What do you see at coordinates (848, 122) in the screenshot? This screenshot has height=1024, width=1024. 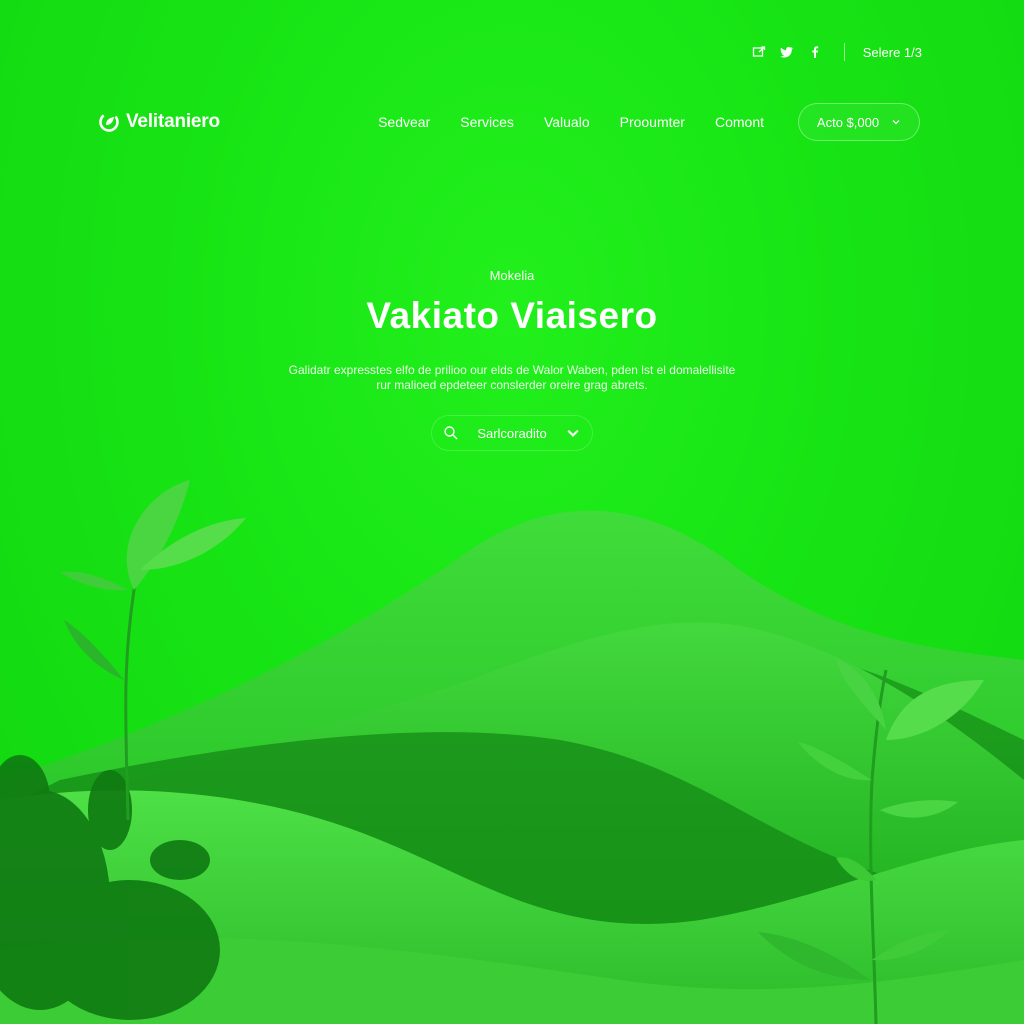 I see `account-select-value: Acto $,000` at bounding box center [848, 122].